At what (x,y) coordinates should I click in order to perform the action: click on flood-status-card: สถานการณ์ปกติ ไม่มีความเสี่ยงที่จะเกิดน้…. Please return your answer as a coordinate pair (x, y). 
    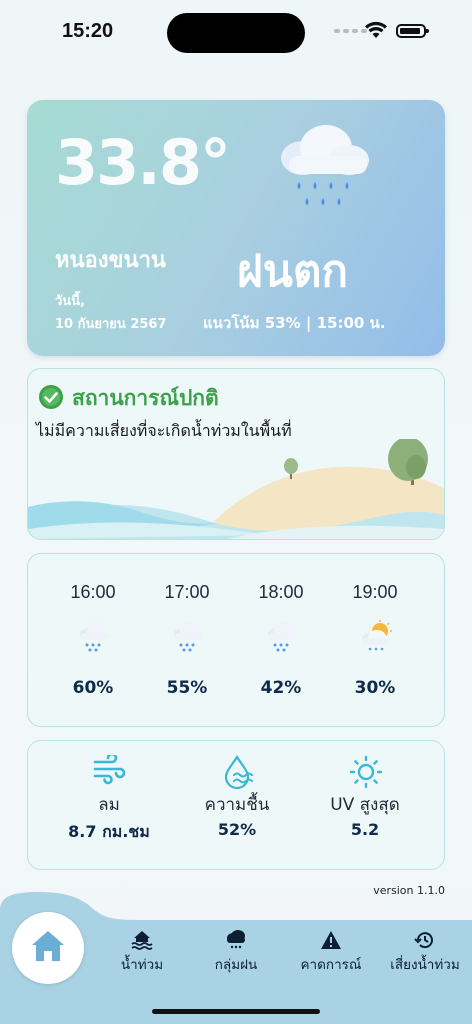
    Looking at the image, I should click on (236, 454).